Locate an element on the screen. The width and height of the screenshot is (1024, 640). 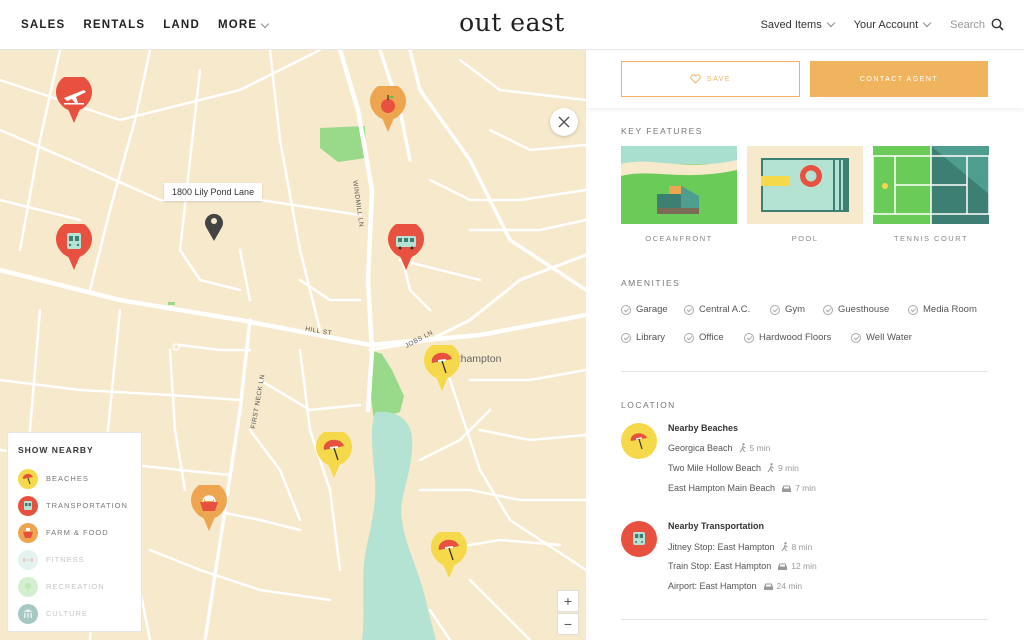
user-nav: Saved Items Your Account Search is located at coordinates (882, 24).